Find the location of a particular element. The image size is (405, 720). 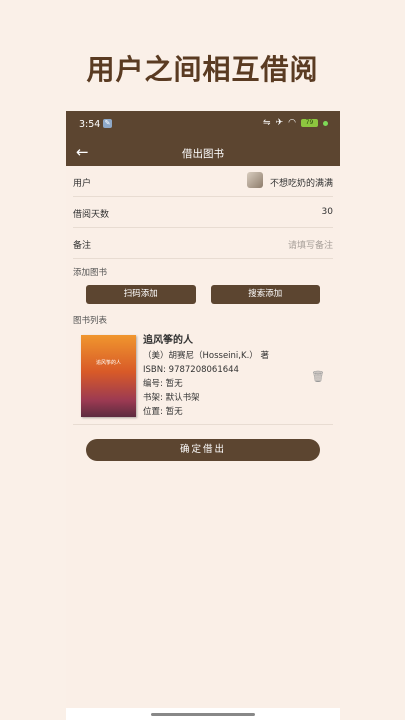

status-bar: 3:54 ✎ ⇋ ✈ ◠ 79 is located at coordinates (203, 125).